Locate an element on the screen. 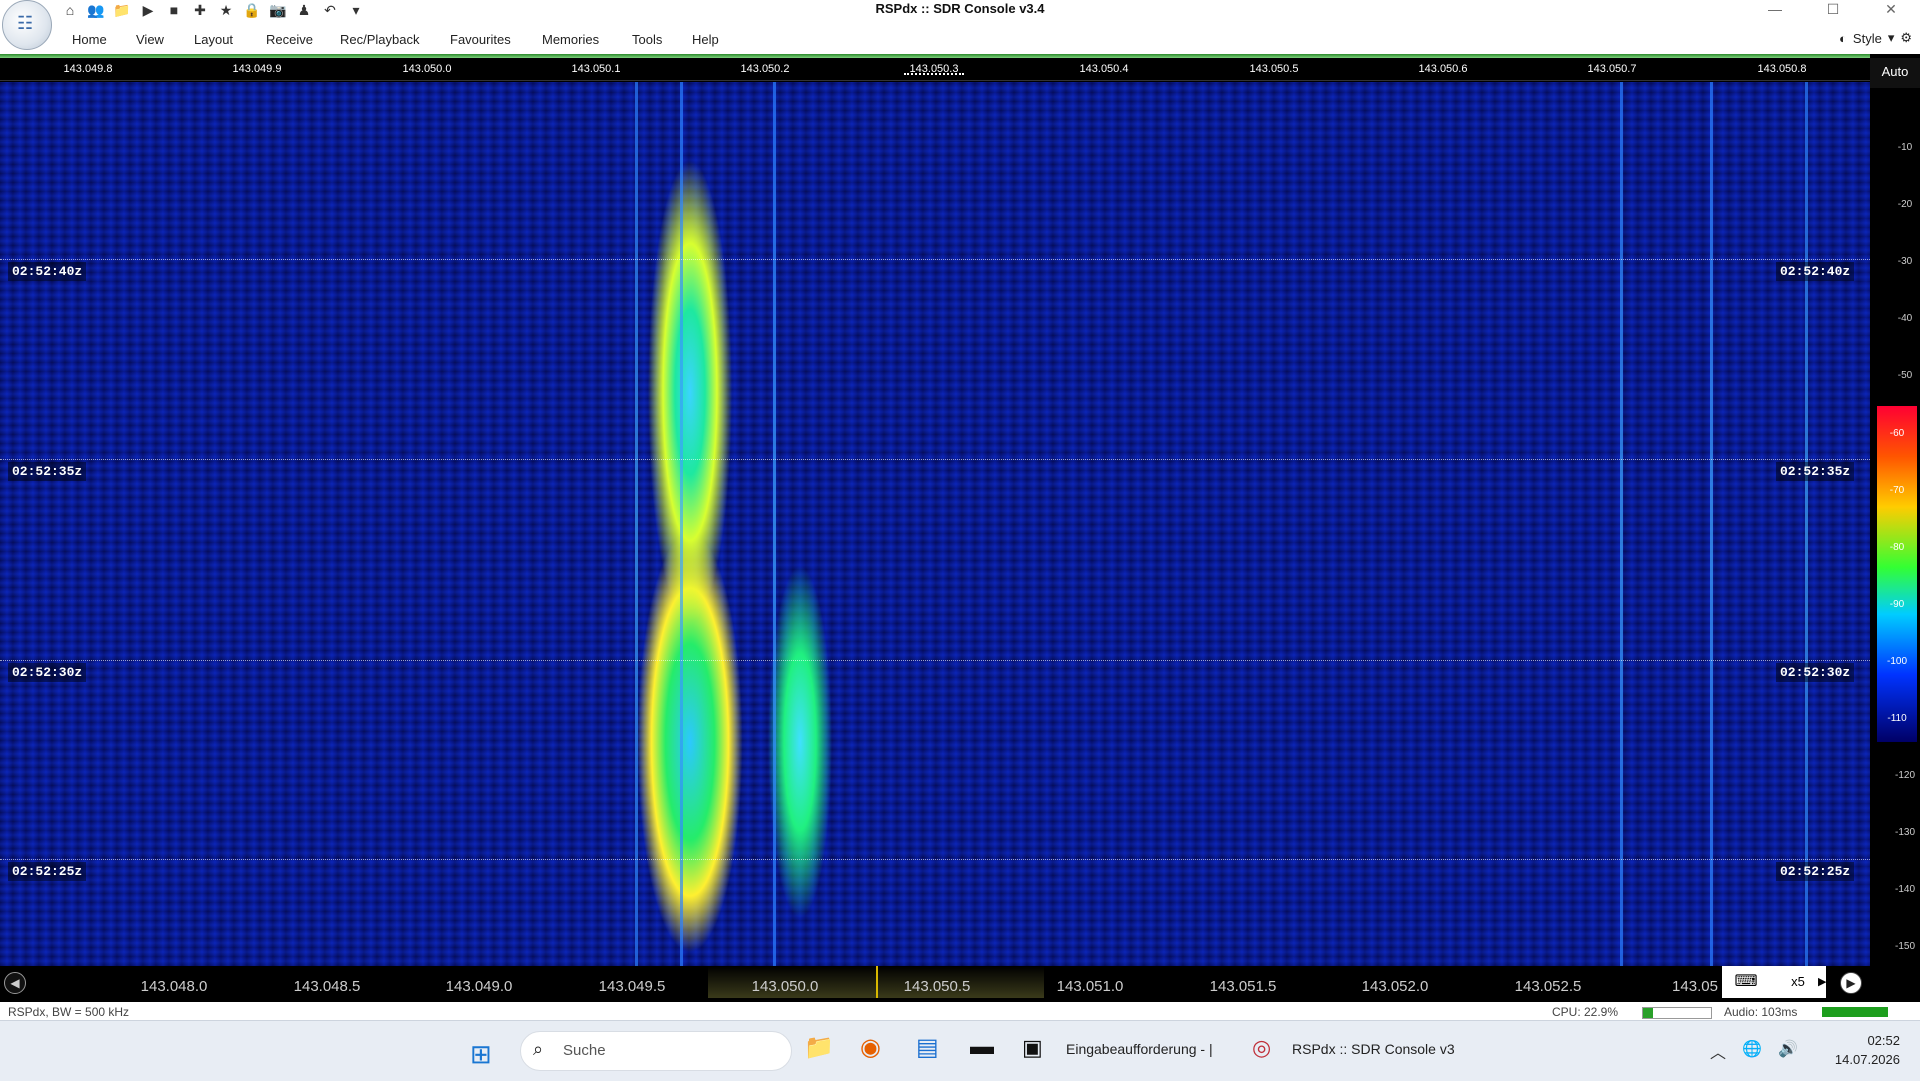 The image size is (1920, 1081). time-label-right: 02:52:35z is located at coordinates (1815, 471).